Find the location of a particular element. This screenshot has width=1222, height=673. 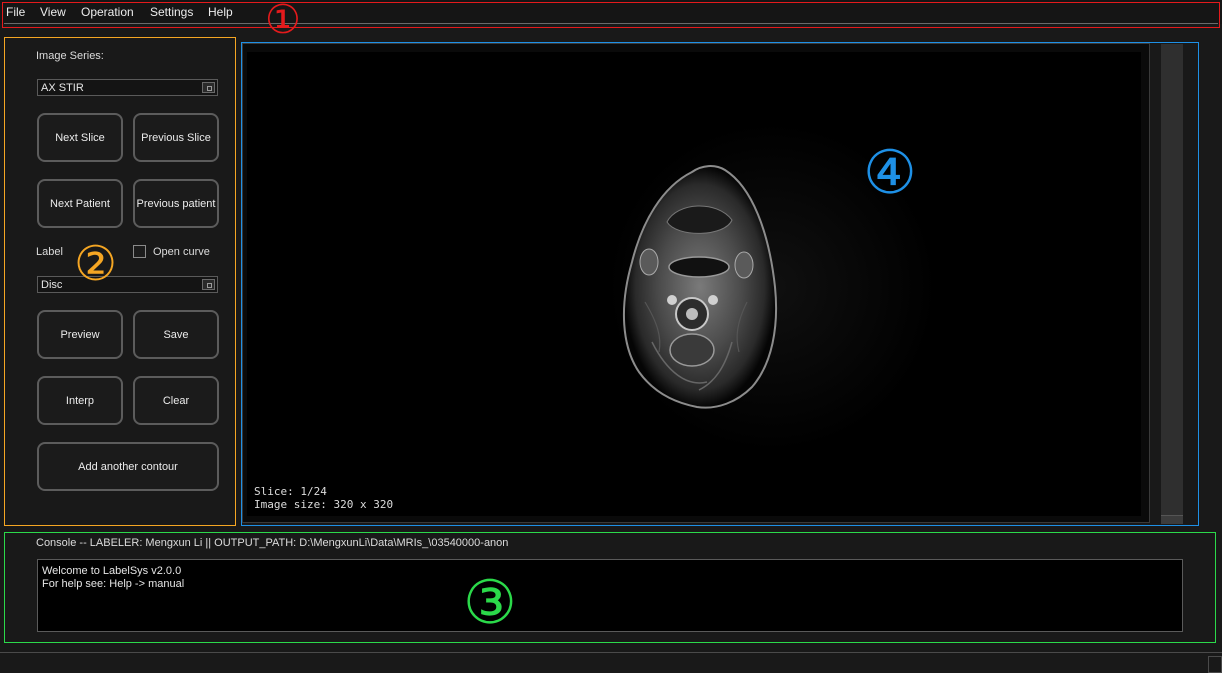

menu-bar: File View Operation Settings Help is located at coordinates (611, 12).